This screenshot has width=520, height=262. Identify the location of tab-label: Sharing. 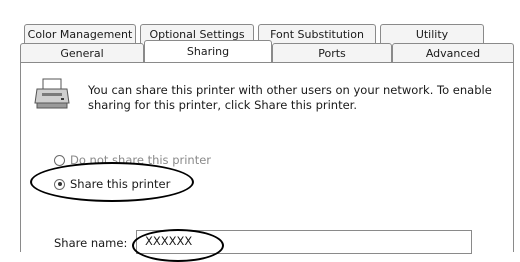
(208, 51).